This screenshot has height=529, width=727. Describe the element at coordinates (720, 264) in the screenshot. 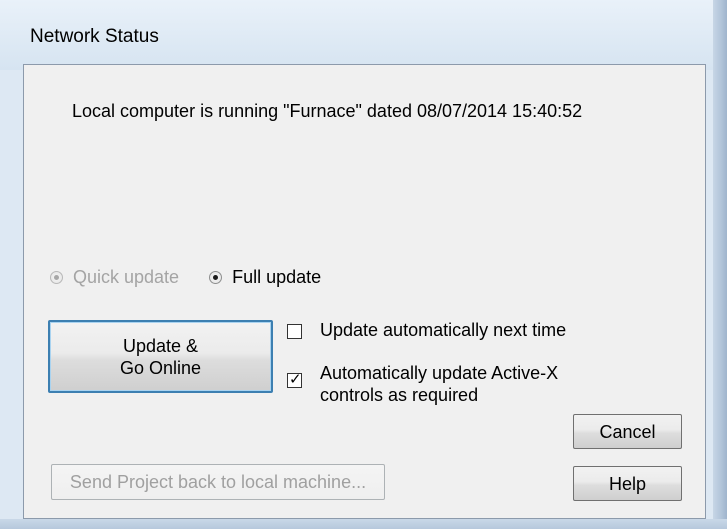

I see `window-frame-edge` at that location.